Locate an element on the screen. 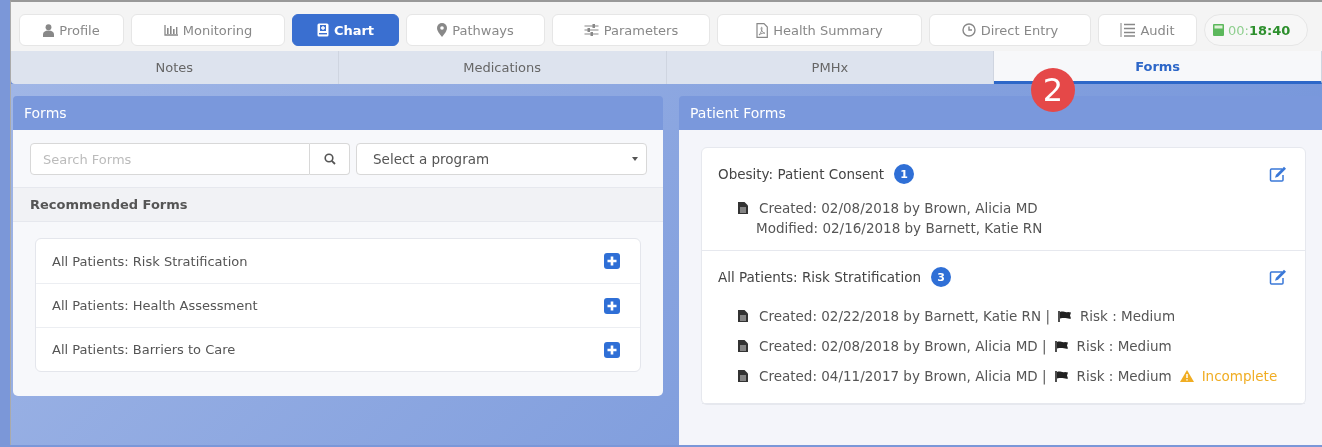 The image size is (1322, 447). clock-icon is located at coordinates (968, 30).